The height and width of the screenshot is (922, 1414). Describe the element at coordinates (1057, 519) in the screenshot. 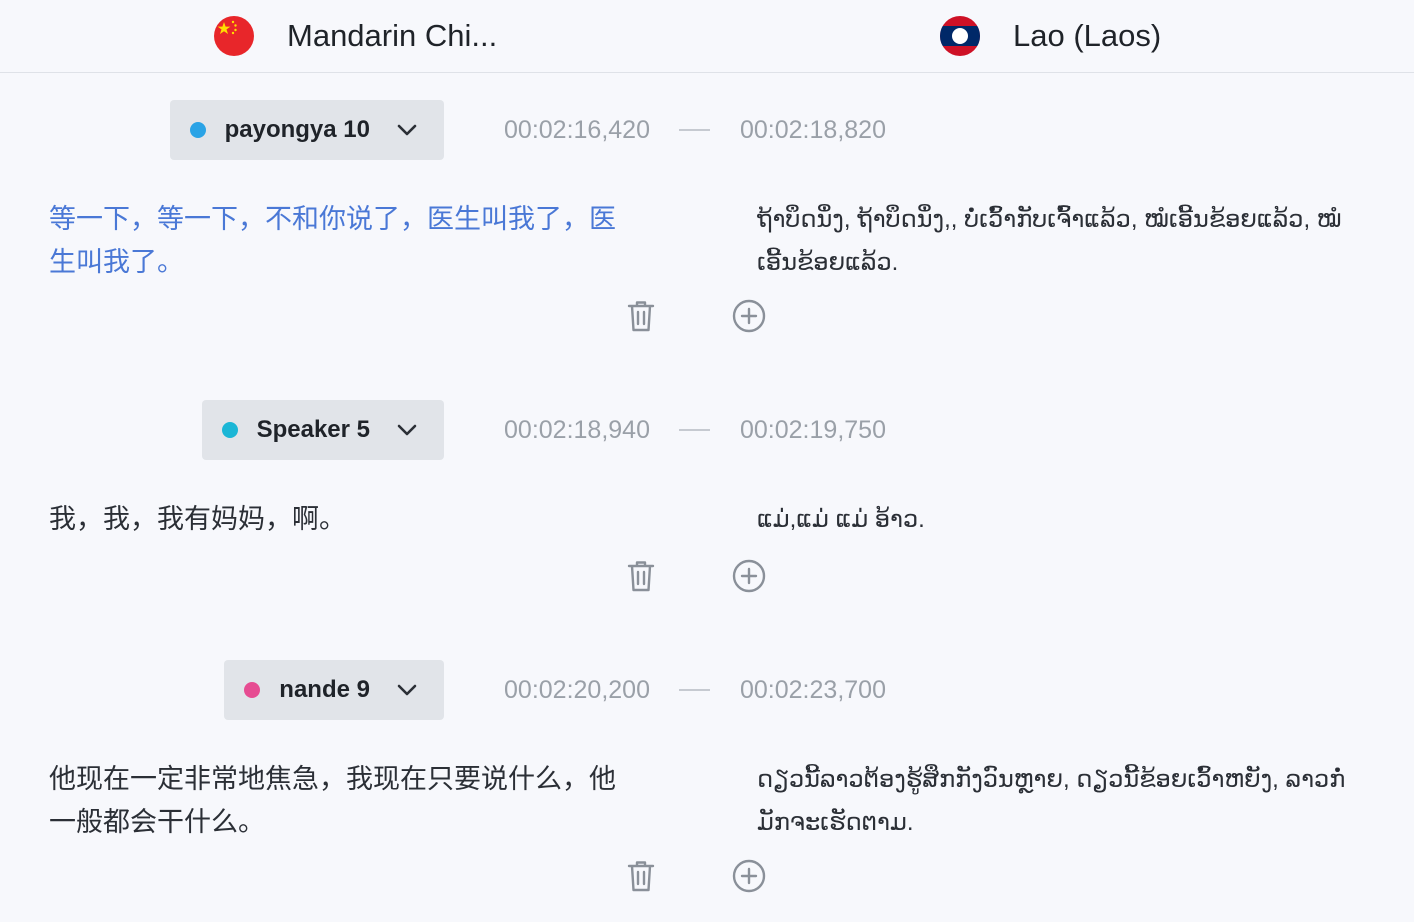

I see `target-text: ແມ່,ແມ່ ແມ່ ອ້າວ.` at that location.